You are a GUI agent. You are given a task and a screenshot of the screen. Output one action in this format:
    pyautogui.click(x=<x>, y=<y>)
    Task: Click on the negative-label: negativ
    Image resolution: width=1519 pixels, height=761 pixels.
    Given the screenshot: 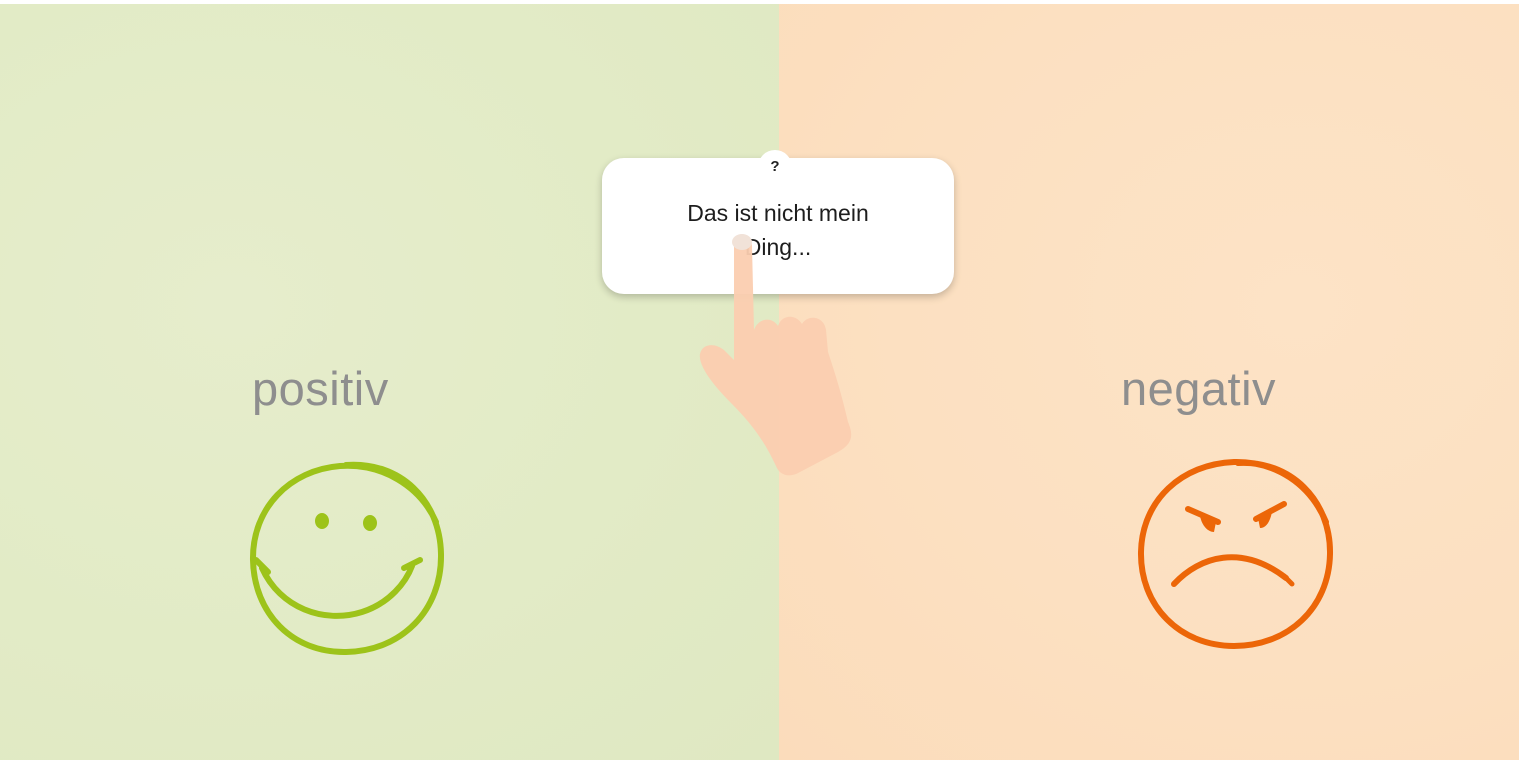 What is the action you would take?
    pyautogui.click(x=1199, y=388)
    